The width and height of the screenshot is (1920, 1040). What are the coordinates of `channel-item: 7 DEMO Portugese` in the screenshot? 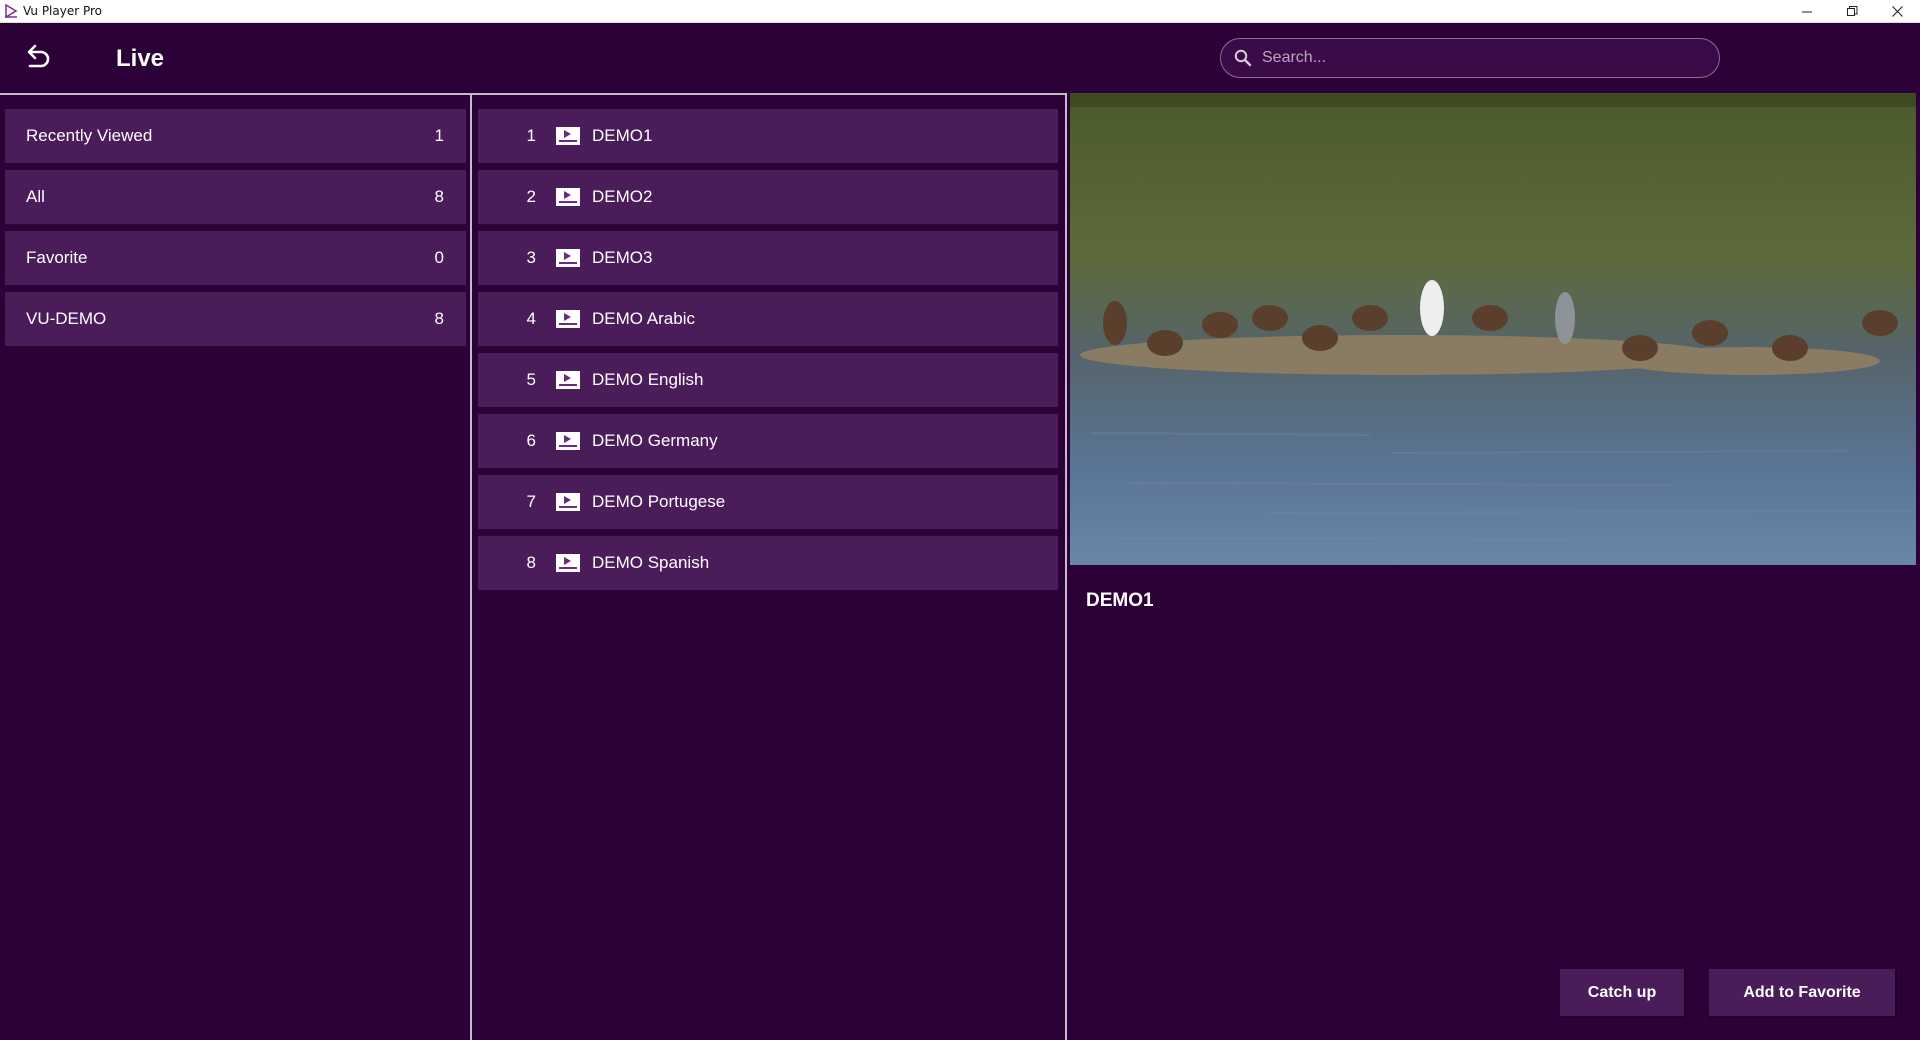 It's located at (768, 502).